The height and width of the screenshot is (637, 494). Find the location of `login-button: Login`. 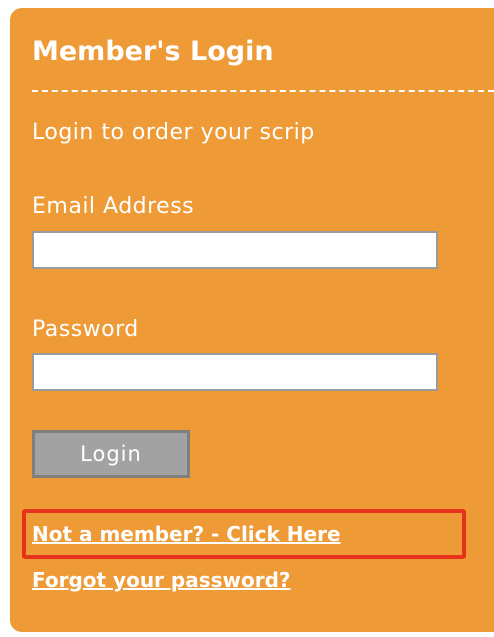

login-button: Login is located at coordinates (111, 454).